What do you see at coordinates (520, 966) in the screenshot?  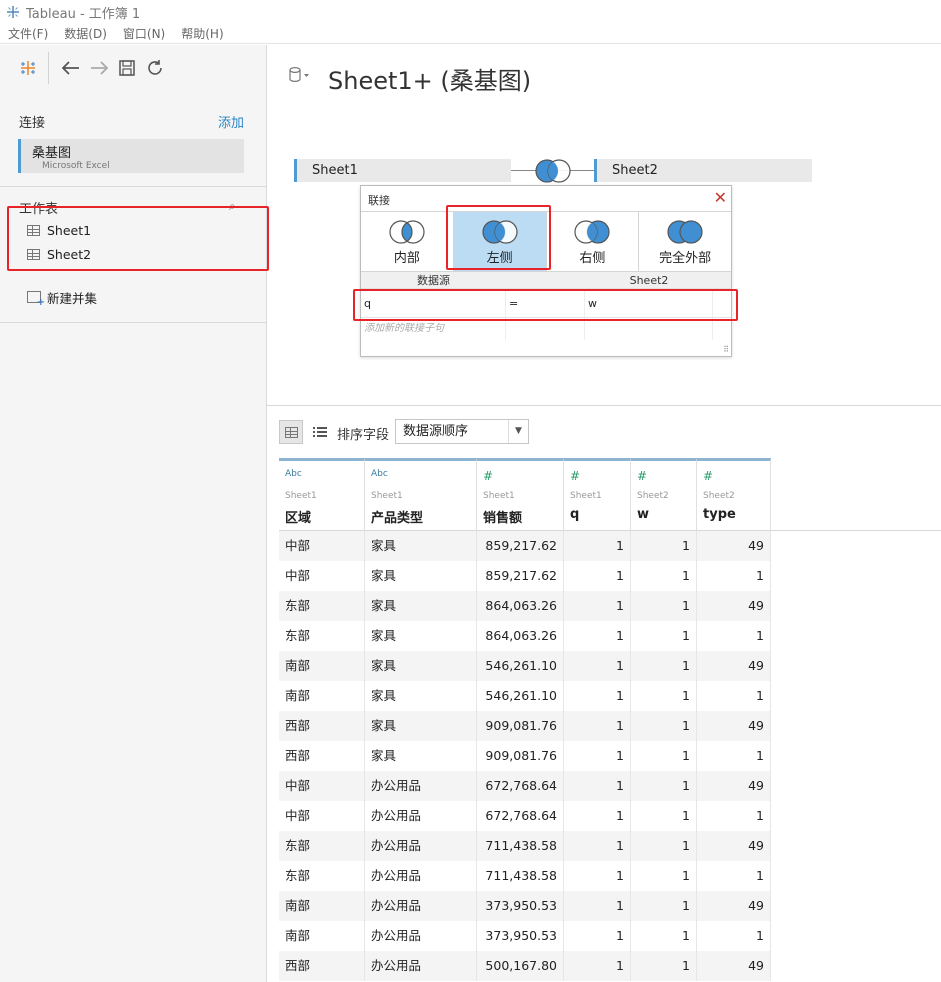 I see `table-cell: 500,167.80` at bounding box center [520, 966].